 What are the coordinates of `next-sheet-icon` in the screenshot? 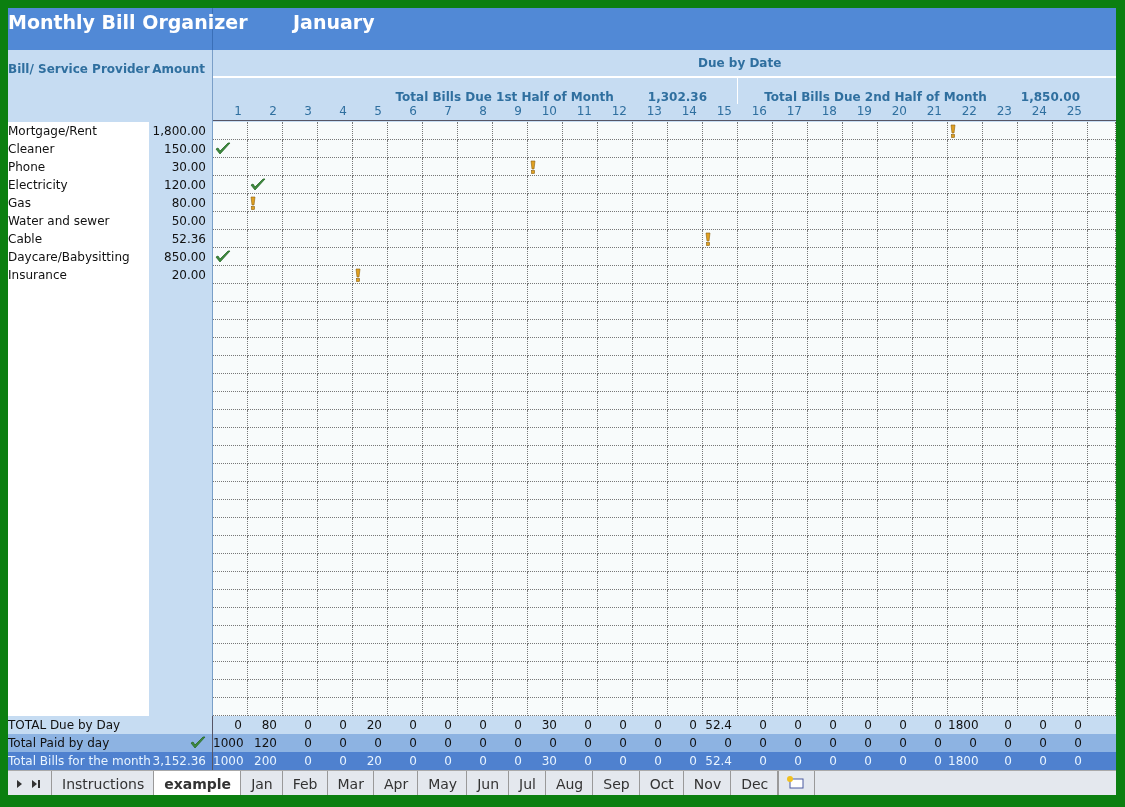 It's located at (19, 783).